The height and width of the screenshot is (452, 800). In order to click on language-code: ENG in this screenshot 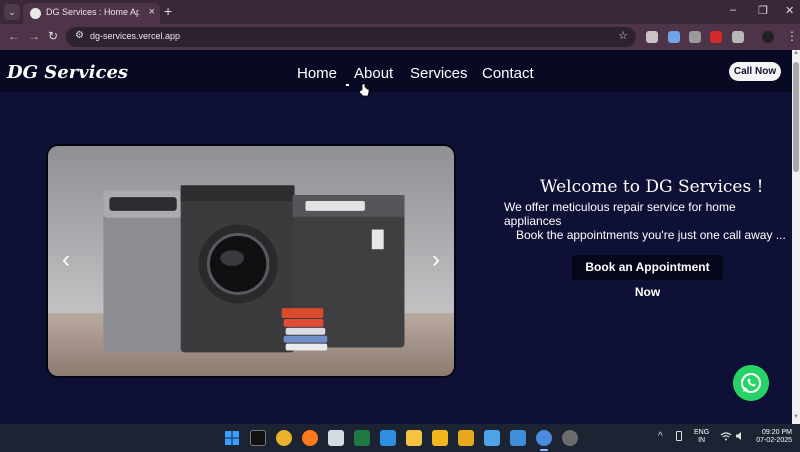, I will do `click(702, 432)`.